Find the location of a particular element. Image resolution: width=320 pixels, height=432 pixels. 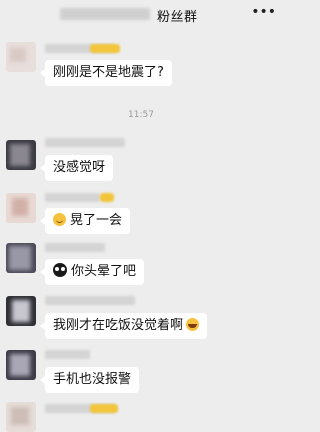

message-bubble: 刚刚是不是地震了? is located at coordinates (106, 73).